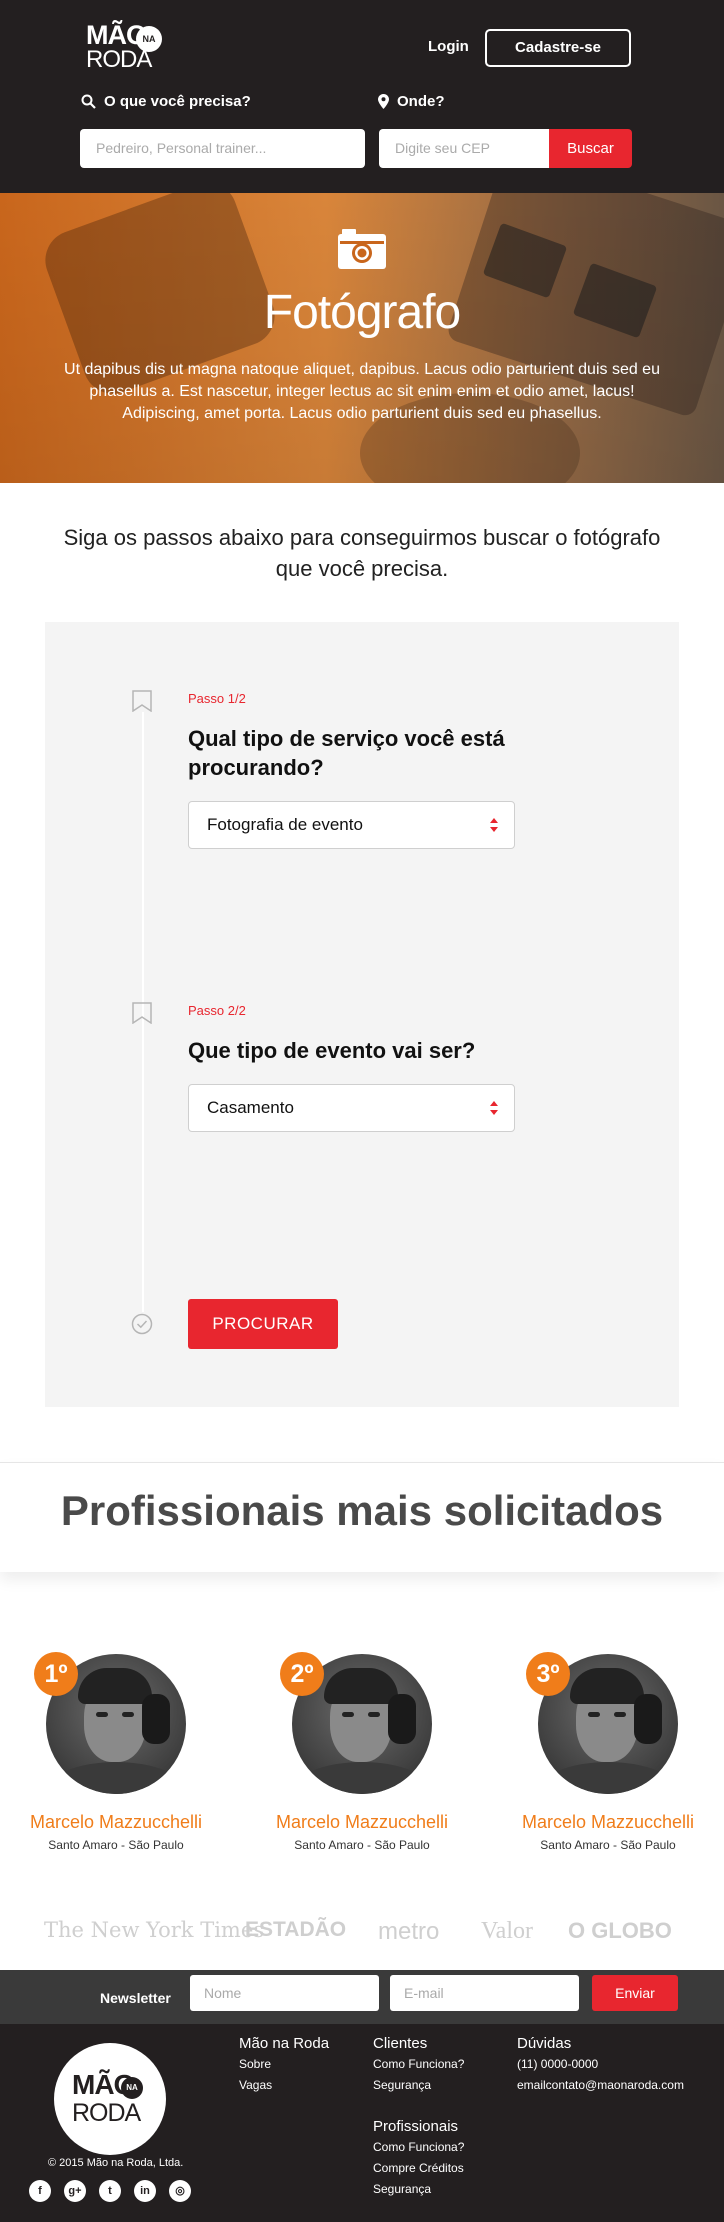 The width and height of the screenshot is (724, 2222). I want to click on press-logo-oglobo: O GLOBO, so click(620, 1930).